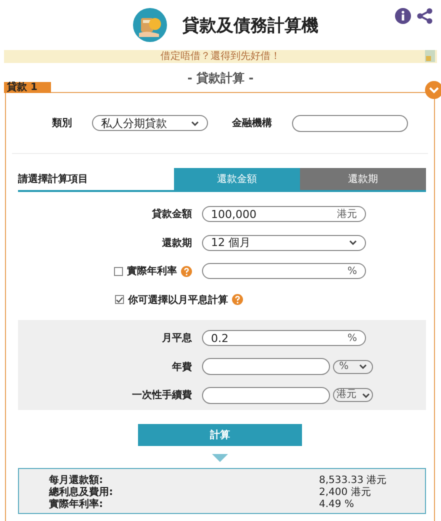 The width and height of the screenshot is (441, 521). I want to click on down-triangle-icon, so click(220, 458).